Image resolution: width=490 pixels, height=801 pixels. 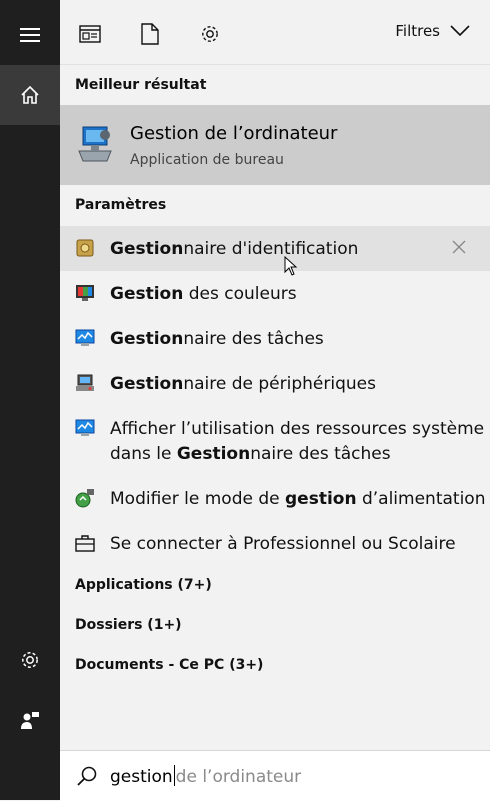 I want to click on color-management-icon, so click(x=85, y=293).